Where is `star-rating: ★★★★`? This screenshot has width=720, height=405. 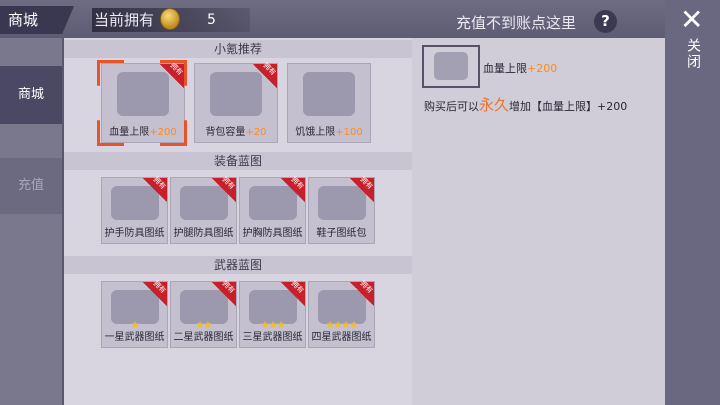
star-rating: ★★★★ is located at coordinates (342, 325).